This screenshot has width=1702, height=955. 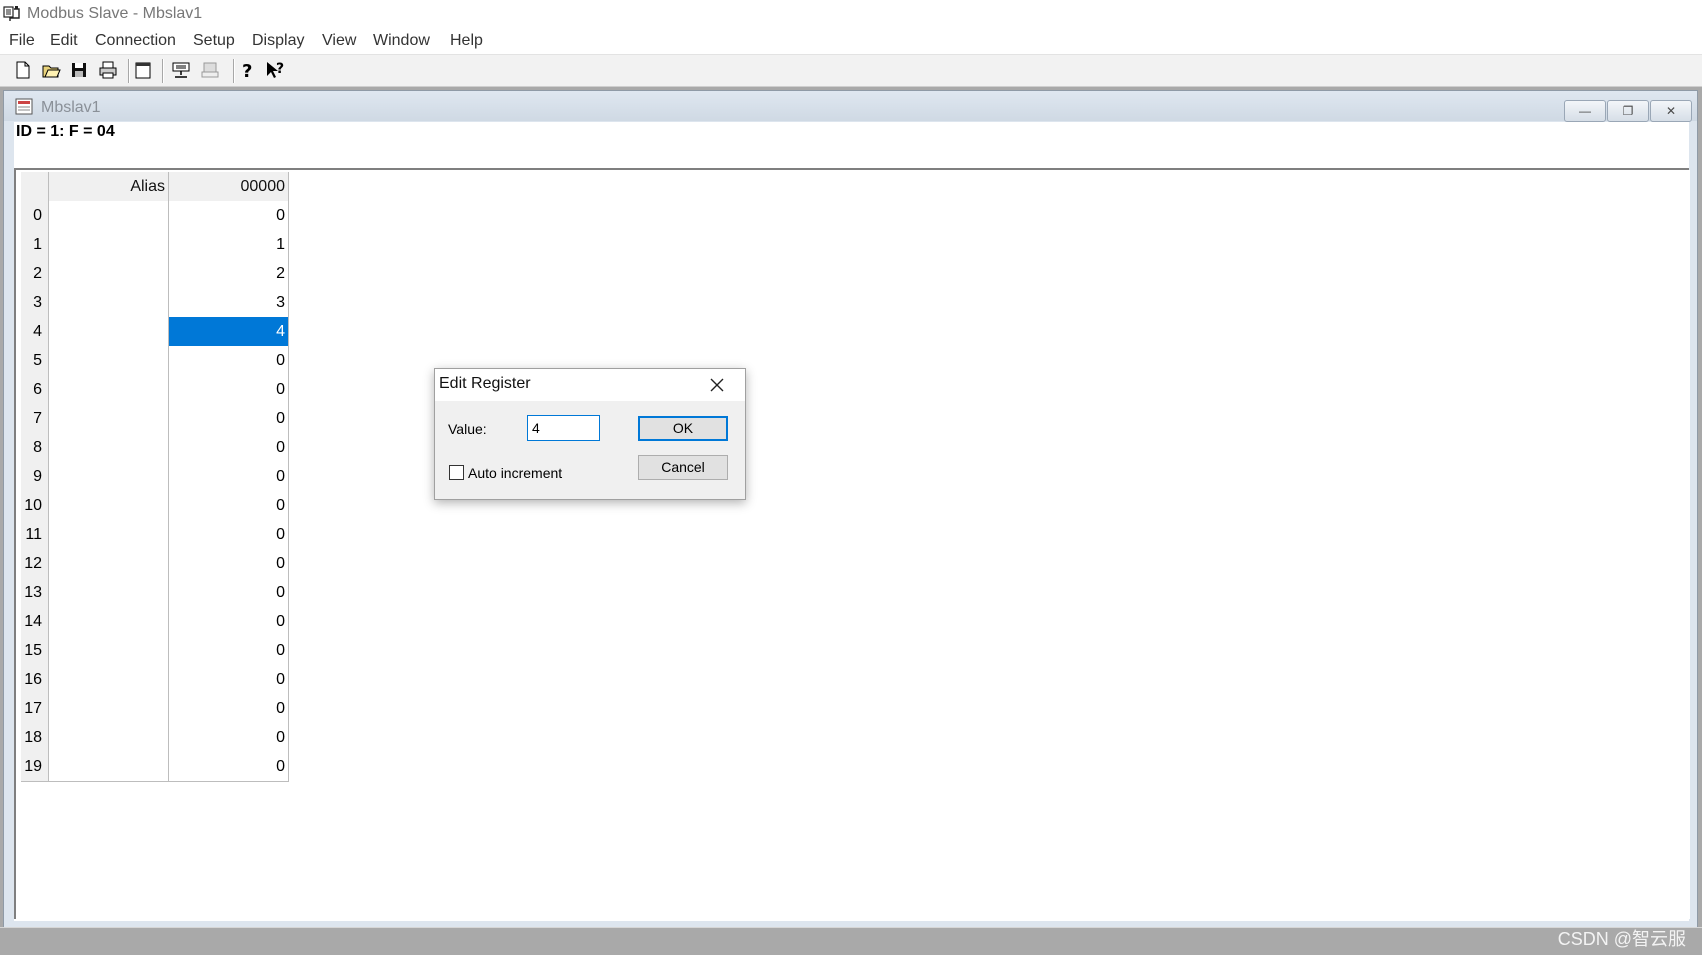 What do you see at coordinates (35, 274) in the screenshot?
I see `row-header: 2` at bounding box center [35, 274].